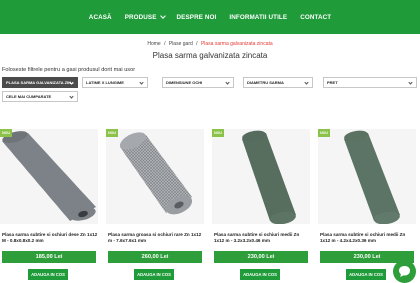 The image size is (420, 283). Describe the element at coordinates (29, 96) in the screenshot. I see `filter-label: CELE MAI CUMPARATE` at that location.